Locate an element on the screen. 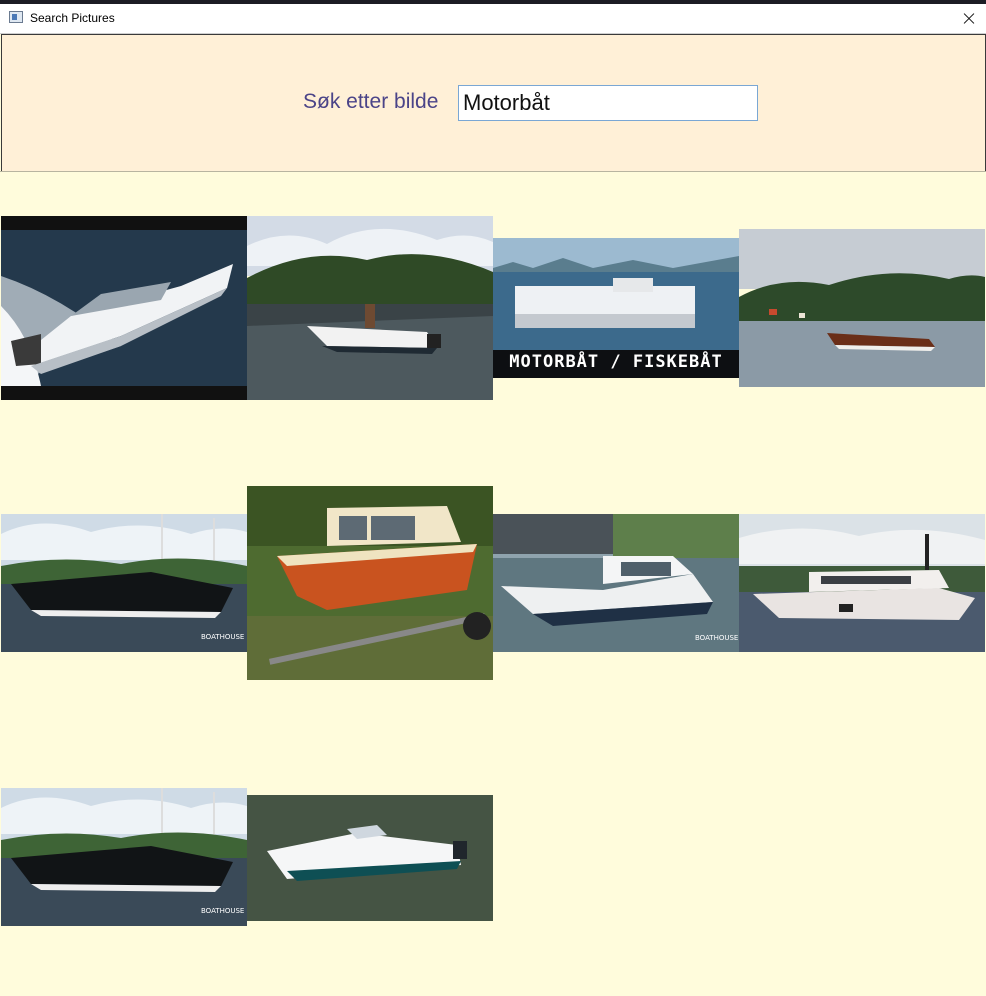 This screenshot has height=996, width=986. close-icon is located at coordinates (969, 18).